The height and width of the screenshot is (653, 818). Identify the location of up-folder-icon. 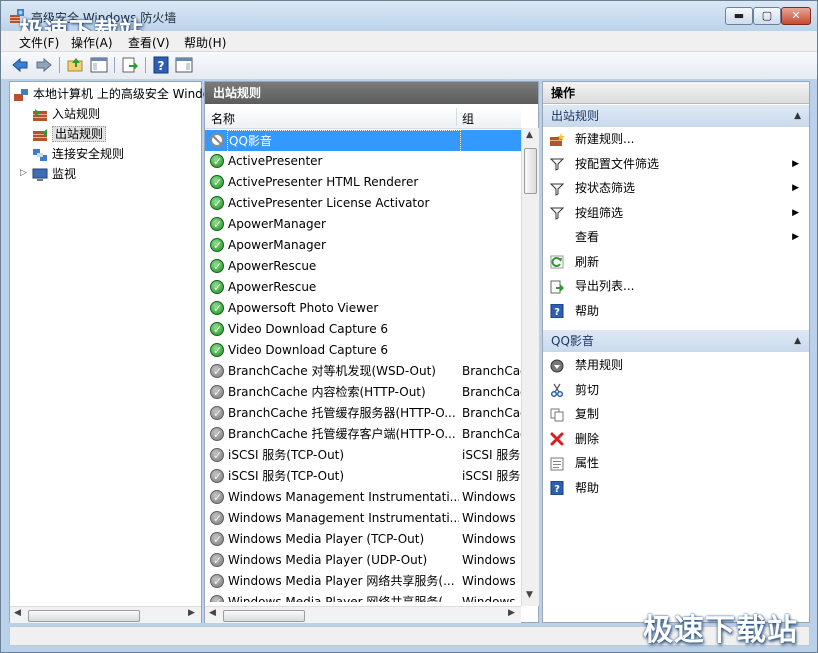
(76, 65).